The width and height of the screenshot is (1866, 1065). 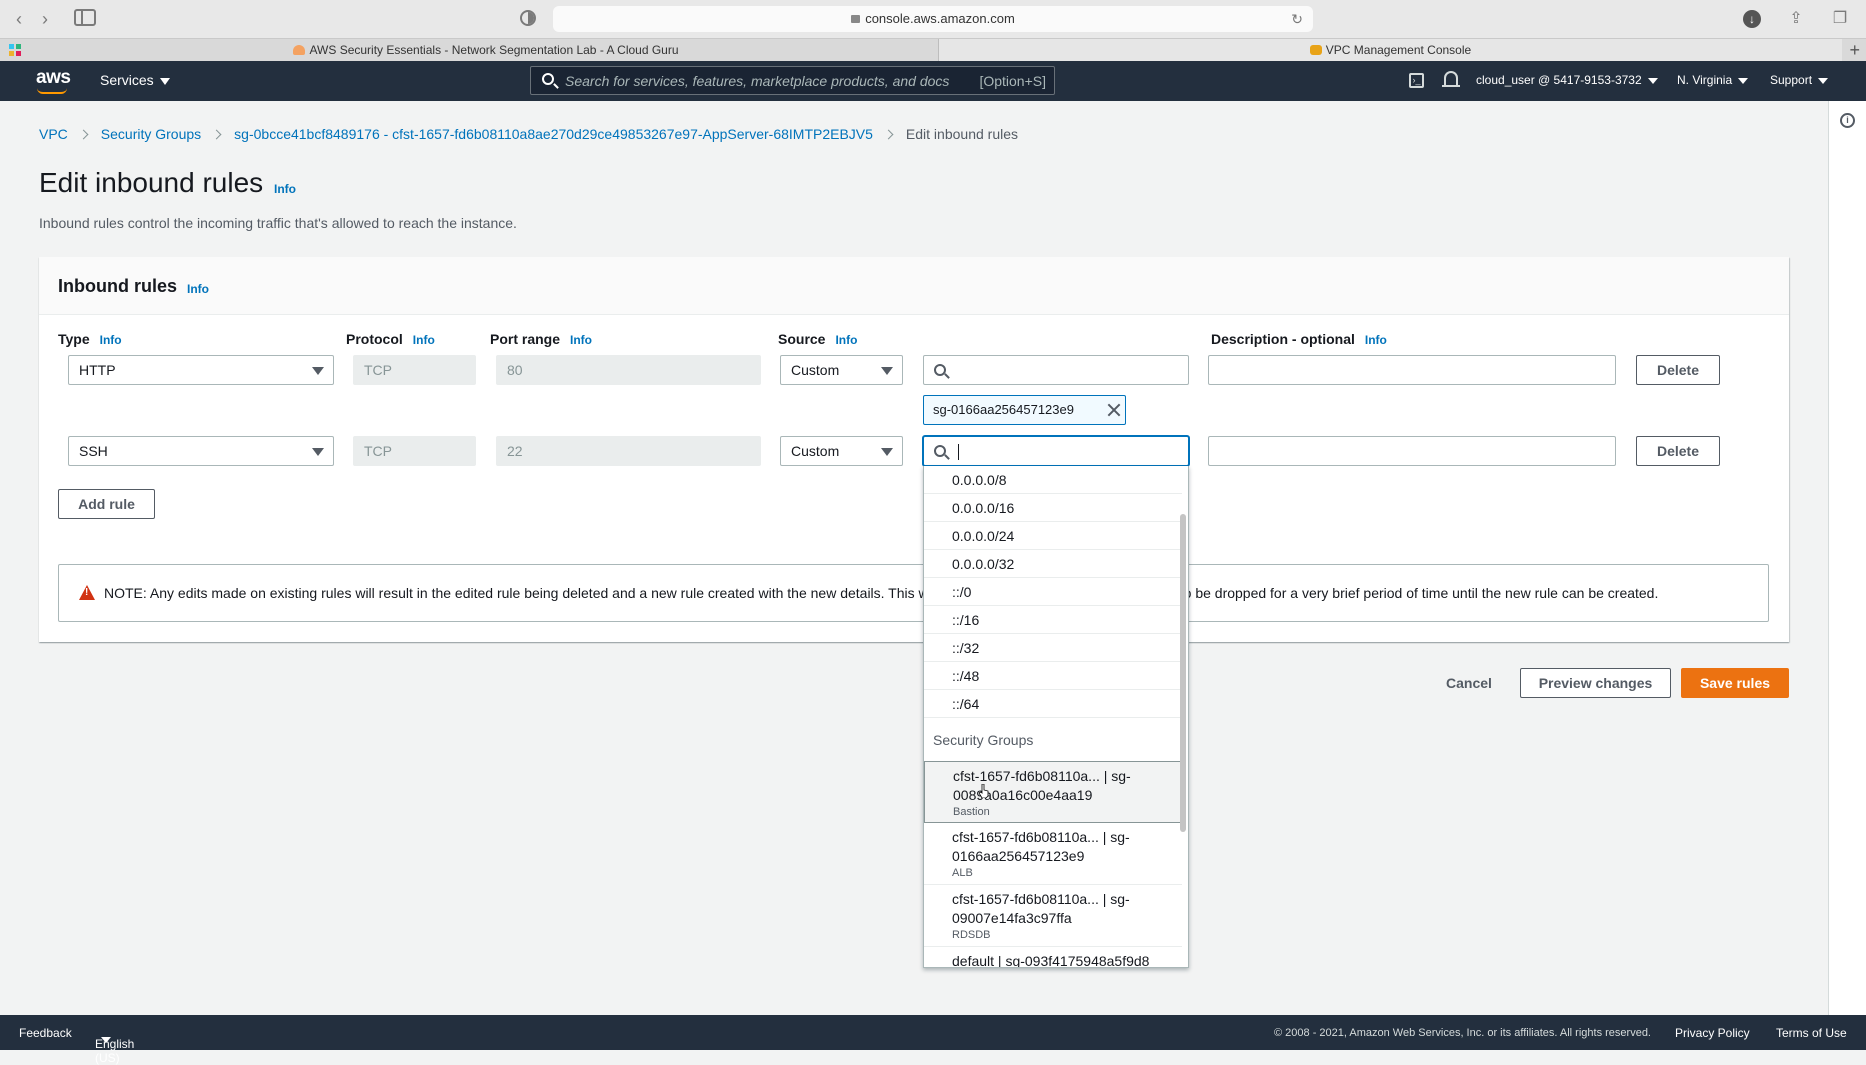 I want to click on rule-type-select: SSH, so click(x=201, y=451).